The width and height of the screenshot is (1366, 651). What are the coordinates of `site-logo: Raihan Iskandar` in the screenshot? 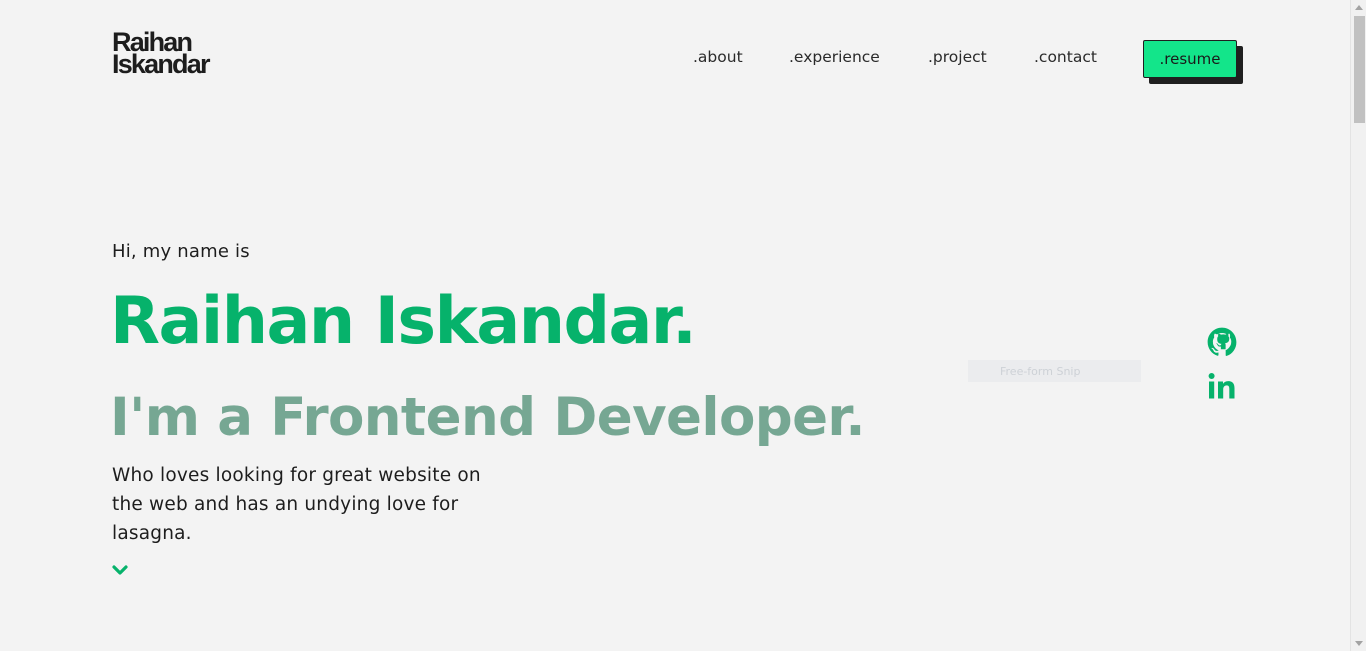 It's located at (172, 54).